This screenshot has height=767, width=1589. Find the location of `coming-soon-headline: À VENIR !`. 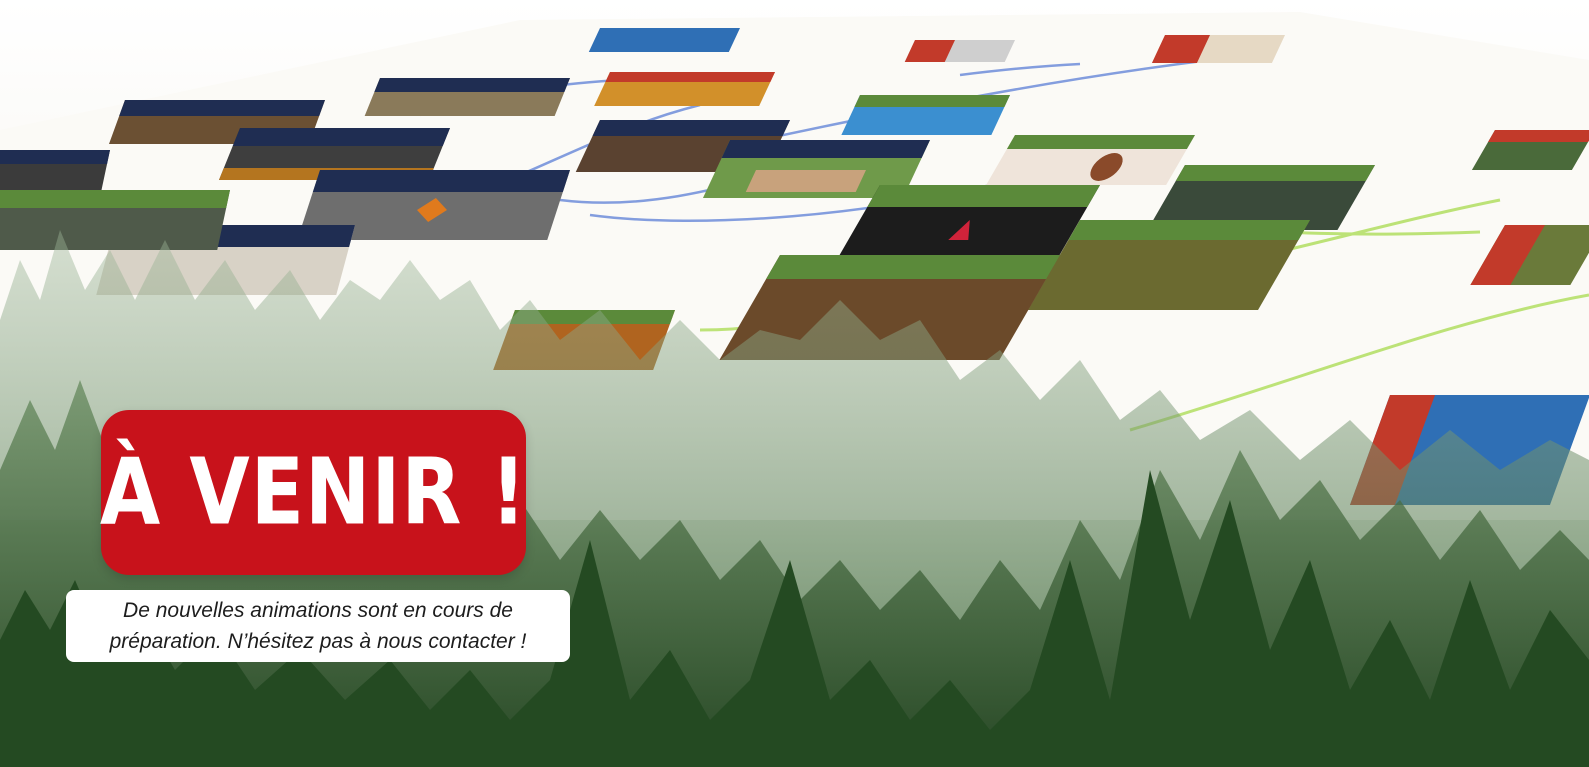

coming-soon-headline: À VENIR ! is located at coordinates (313, 492).